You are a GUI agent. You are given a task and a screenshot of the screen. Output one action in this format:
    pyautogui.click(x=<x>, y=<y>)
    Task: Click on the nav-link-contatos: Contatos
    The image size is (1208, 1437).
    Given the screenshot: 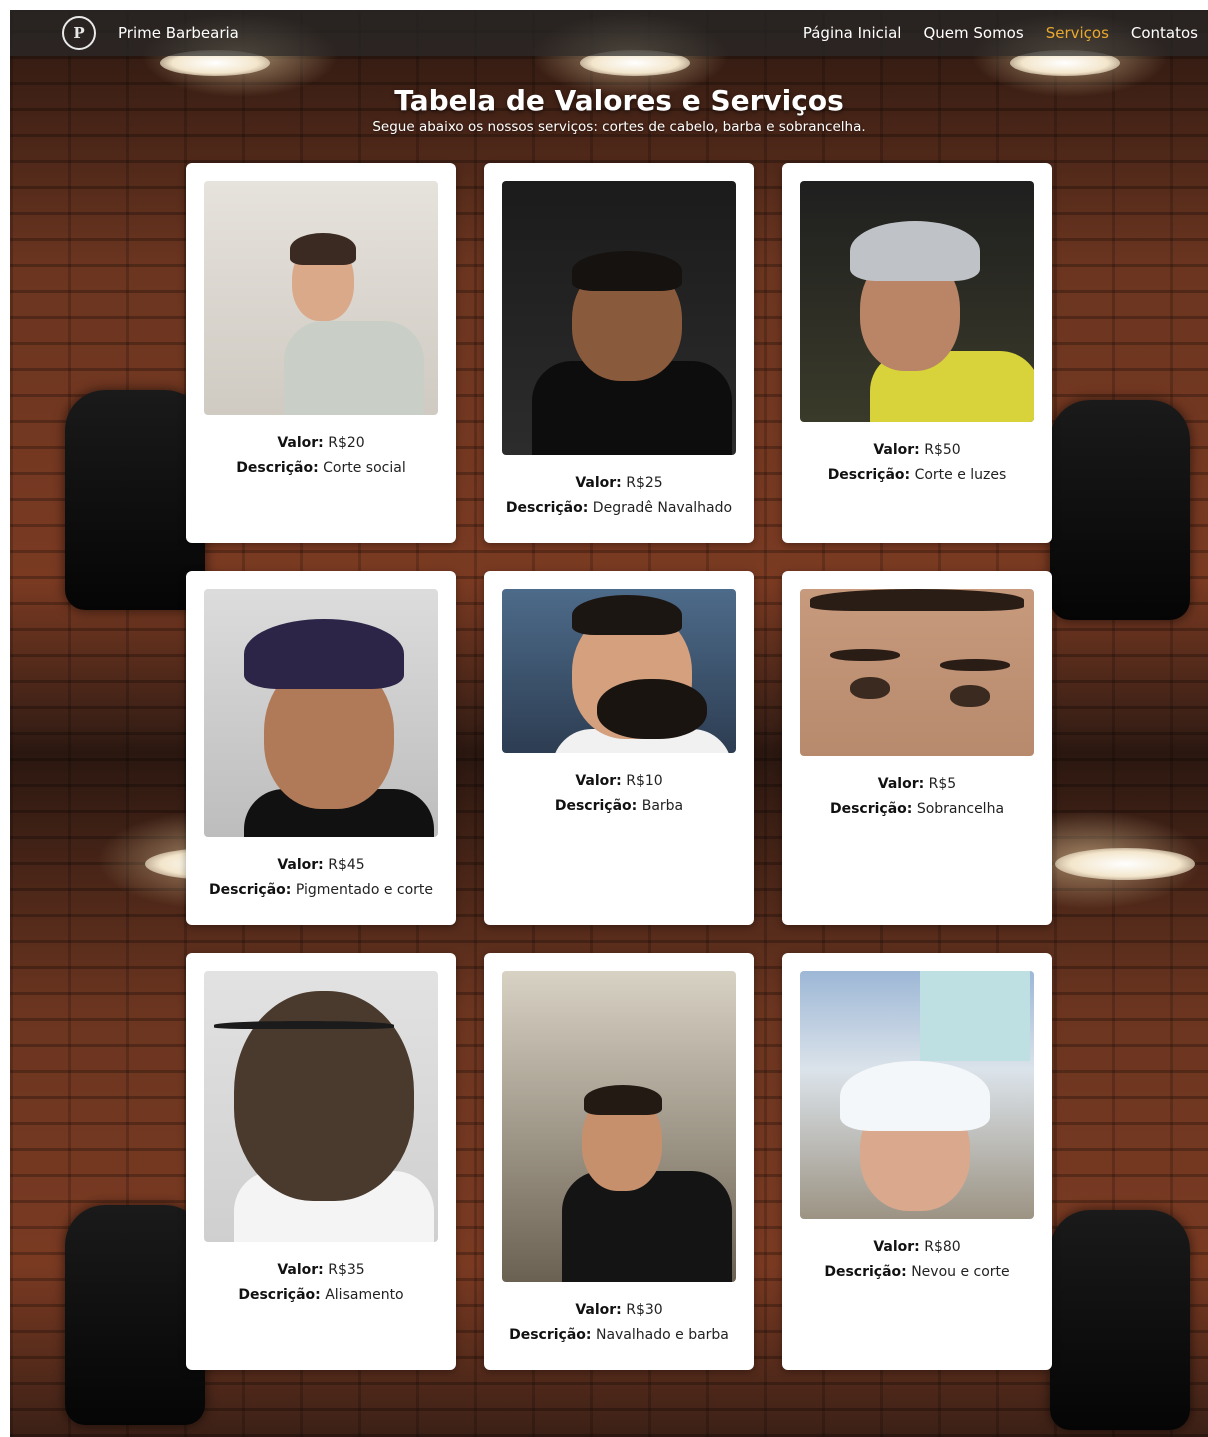 What is the action you would take?
    pyautogui.click(x=1164, y=33)
    